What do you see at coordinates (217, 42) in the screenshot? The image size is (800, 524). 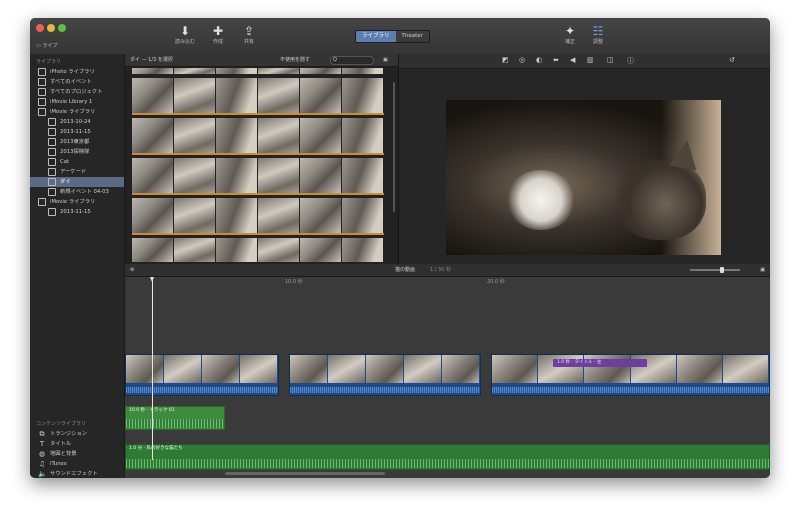 I see `create-label: 作成` at bounding box center [217, 42].